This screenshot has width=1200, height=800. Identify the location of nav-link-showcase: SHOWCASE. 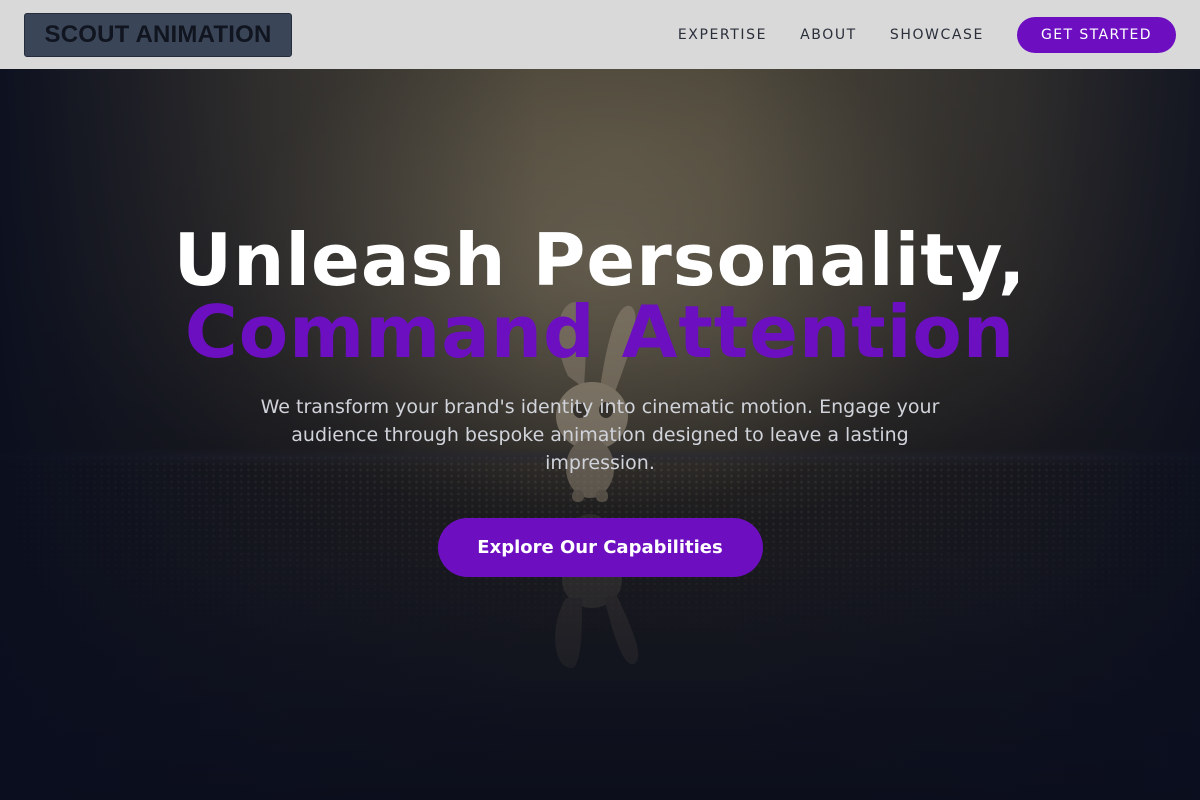
(937, 35).